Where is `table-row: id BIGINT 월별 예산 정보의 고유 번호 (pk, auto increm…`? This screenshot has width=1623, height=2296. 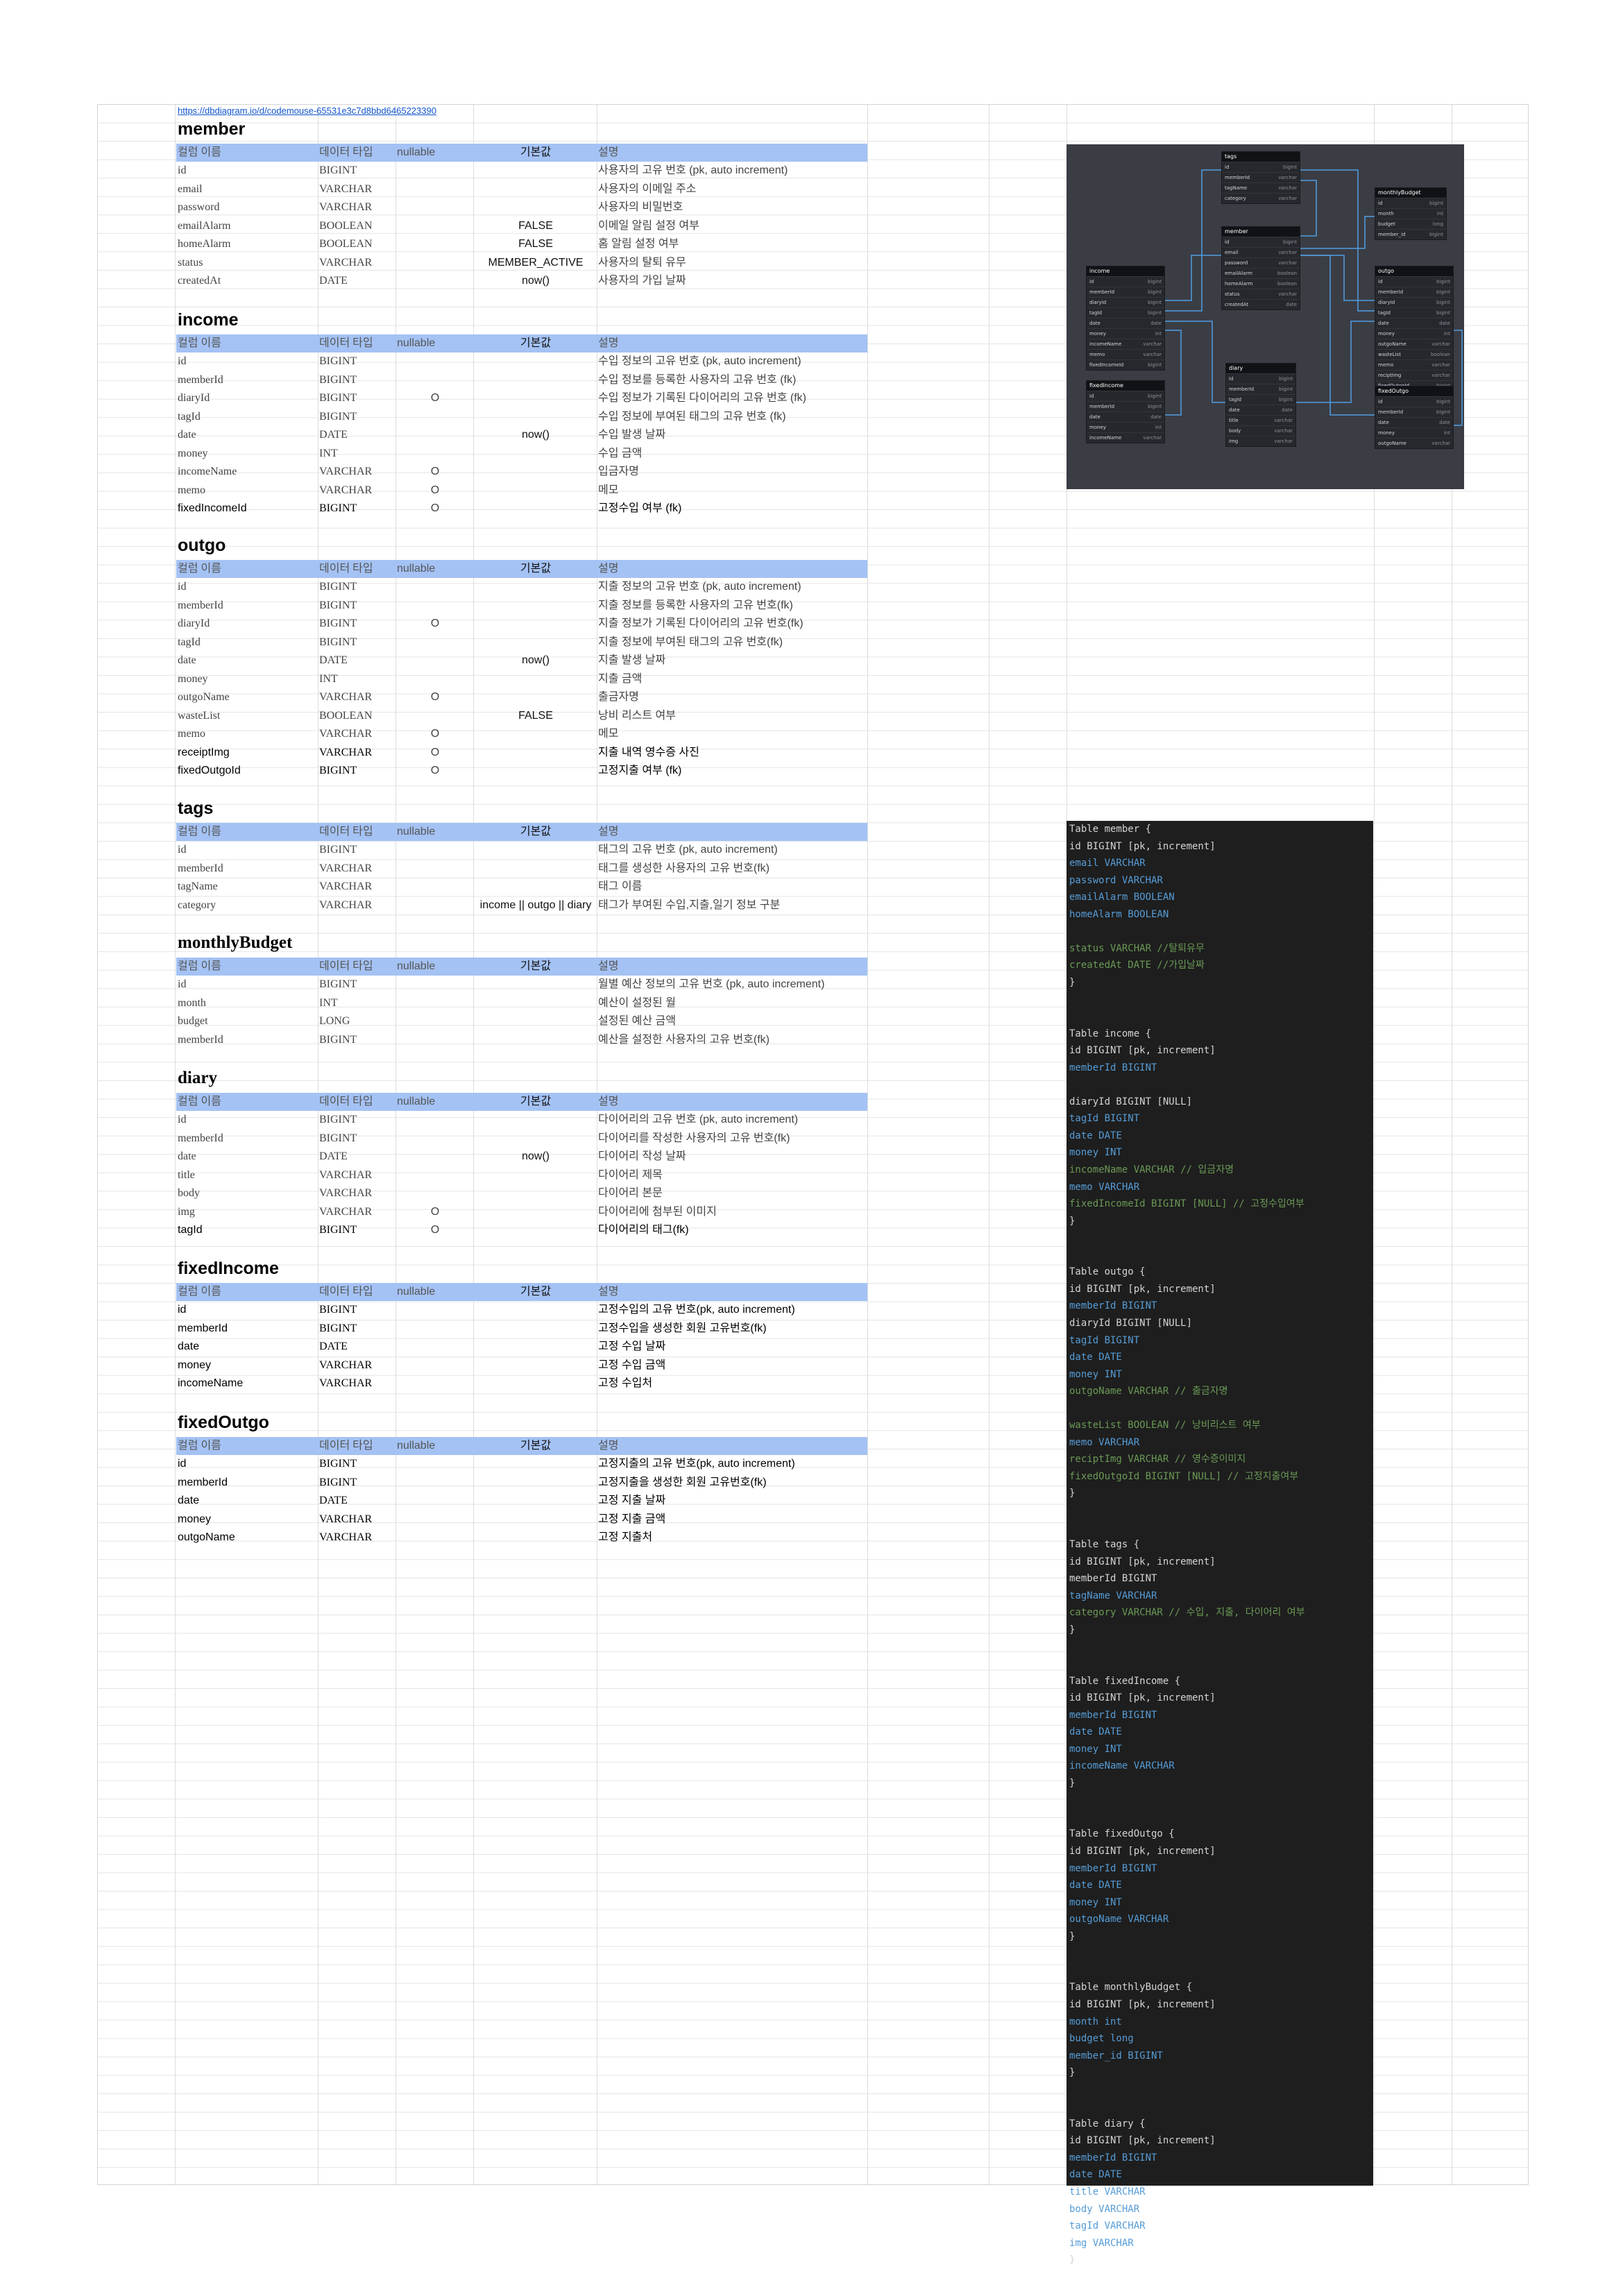 table-row: id BIGINT 월별 예산 정보의 고유 번호 (pk, auto increm… is located at coordinates (521, 985).